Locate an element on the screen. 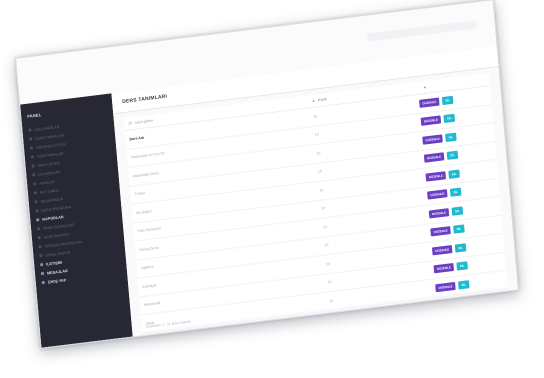 This screenshot has width=544, height=378. brand-label: PANEL is located at coordinates (34, 115).